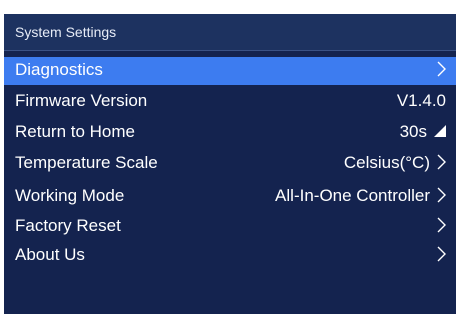 The image size is (456, 314). What do you see at coordinates (352, 195) in the screenshot?
I see `working-mode-value: All-In-One Controller` at bounding box center [352, 195].